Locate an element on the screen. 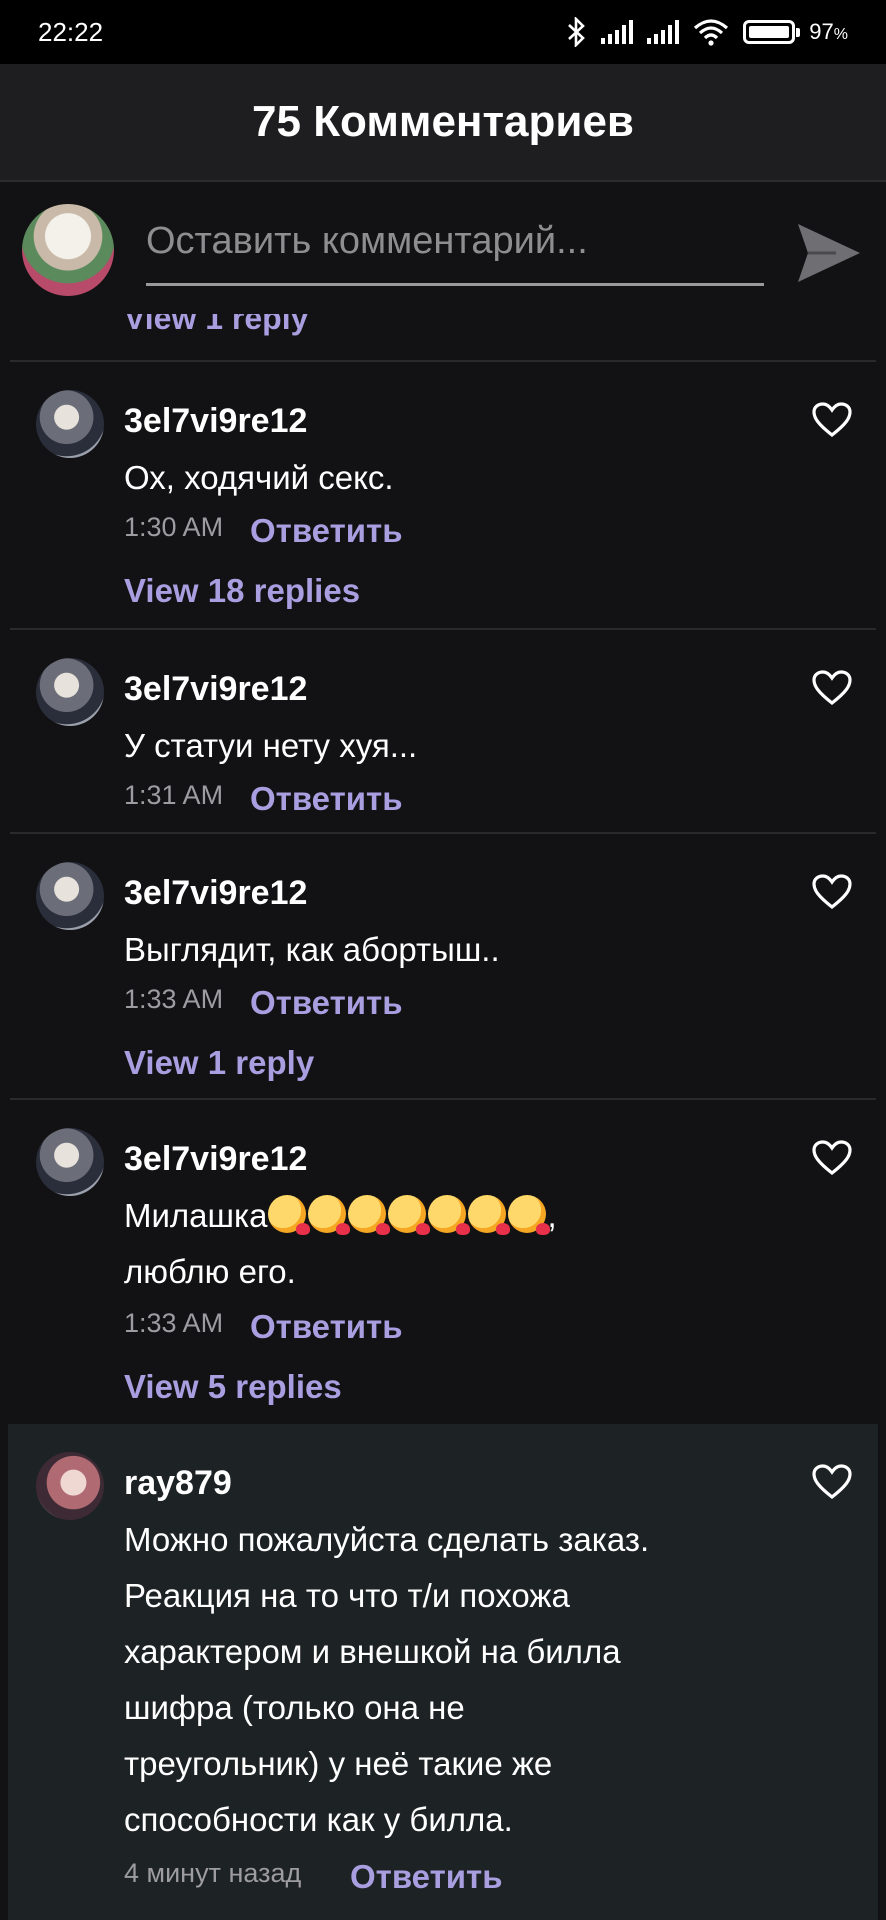 Image resolution: width=886 pixels, height=1920 pixels. comment-text: Милашка, люблю его. is located at coordinates (474, 1244).